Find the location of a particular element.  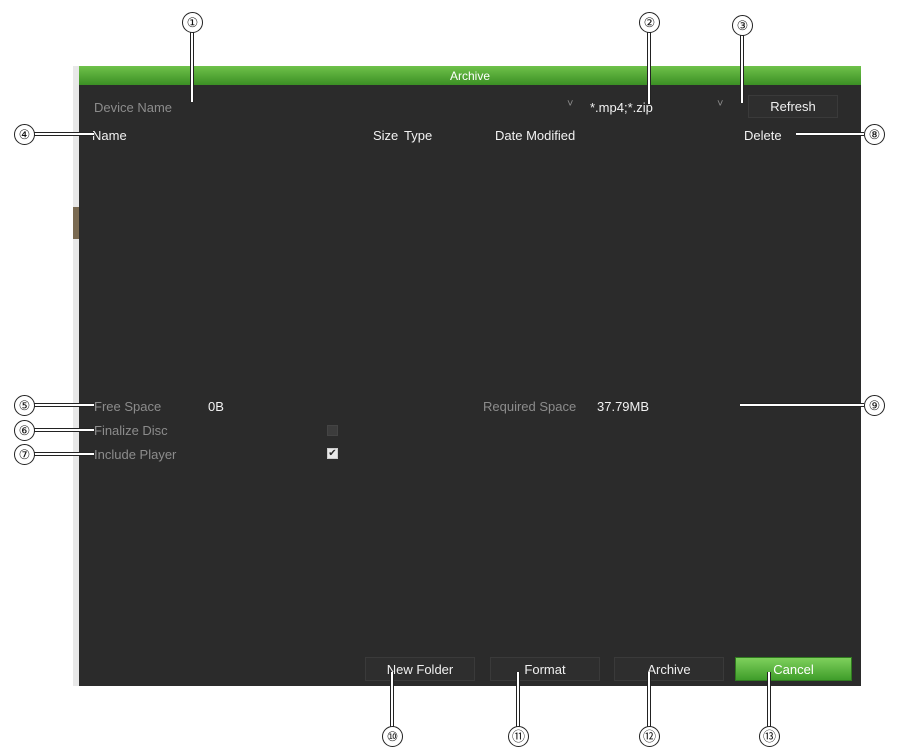

callout-8: ⑧ is located at coordinates (874, 134).